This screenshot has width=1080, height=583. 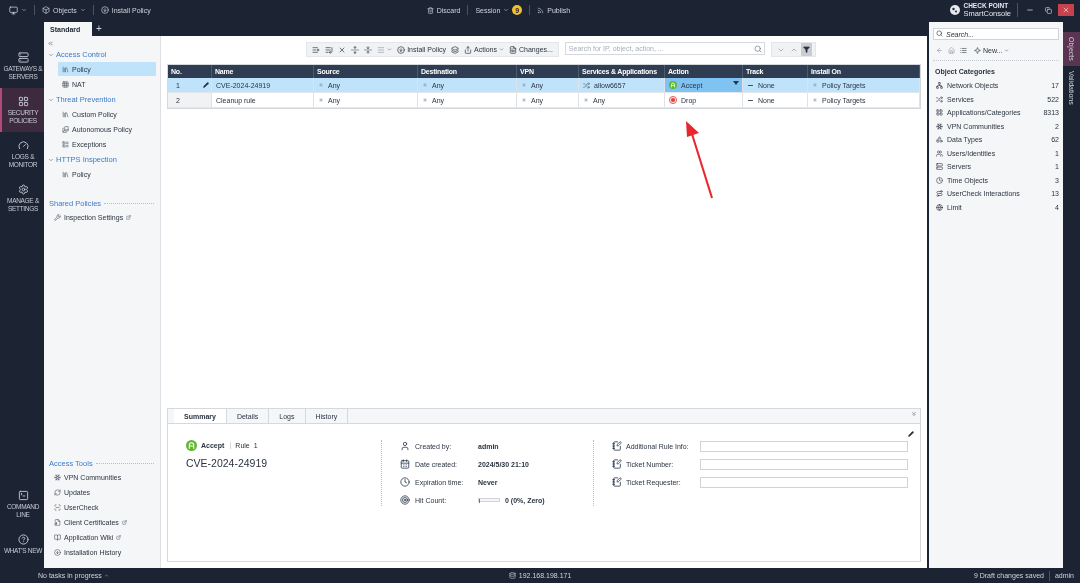 I want to click on collapse-button, so click(x=368, y=49).